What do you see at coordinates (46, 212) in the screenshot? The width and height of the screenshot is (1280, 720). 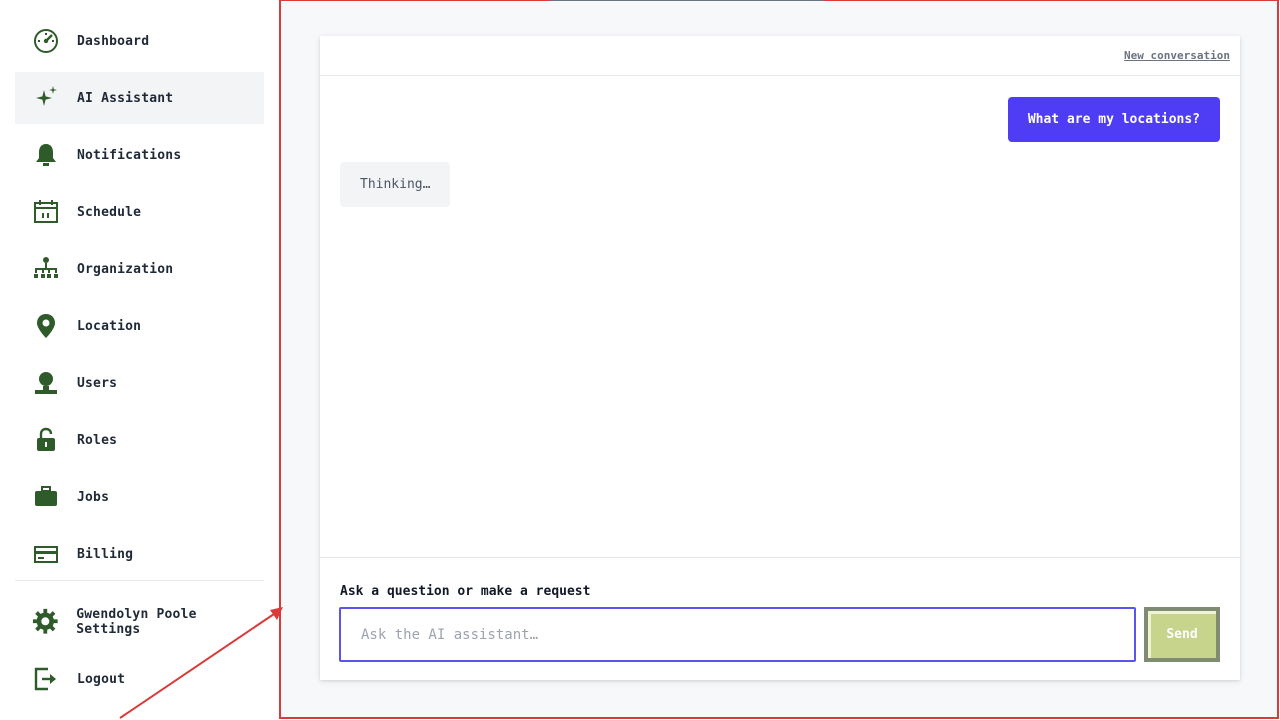 I see `calendar-icon` at bounding box center [46, 212].